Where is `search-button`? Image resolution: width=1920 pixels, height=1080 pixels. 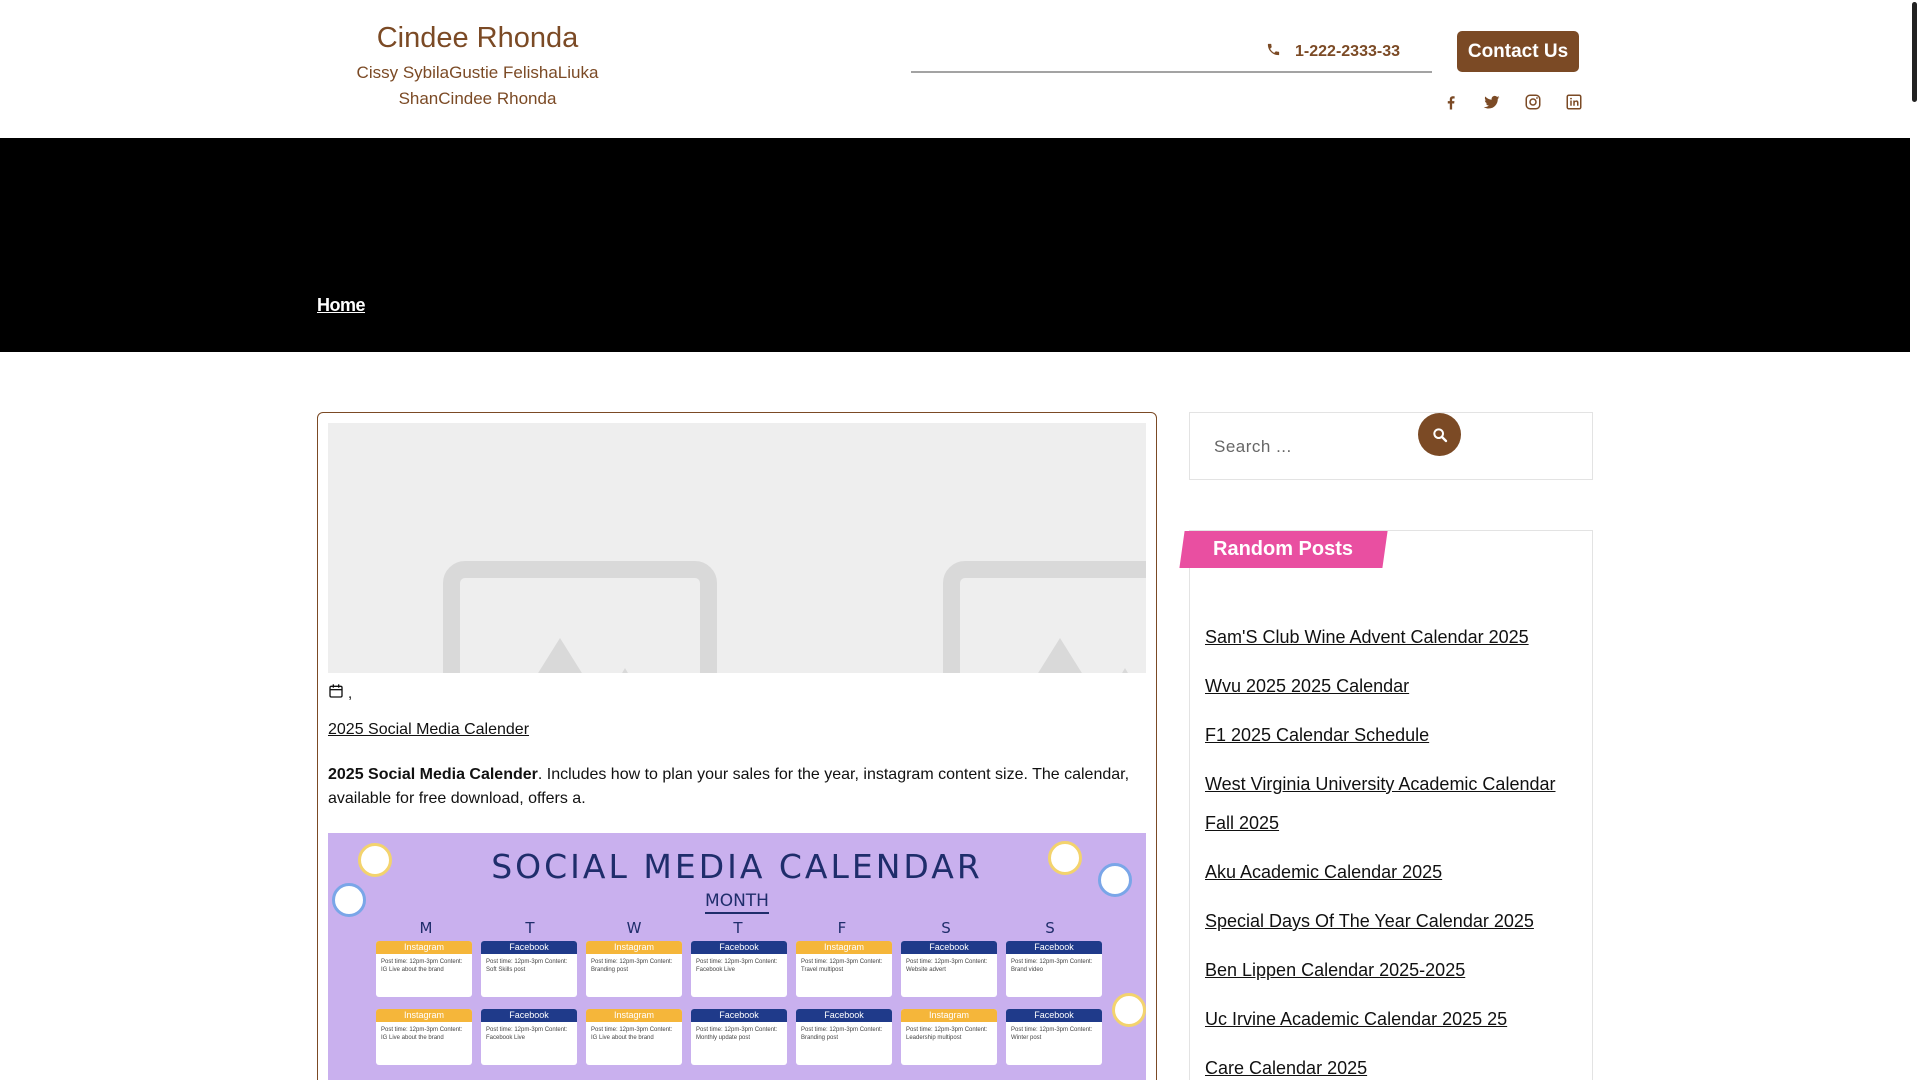 search-button is located at coordinates (1439, 434).